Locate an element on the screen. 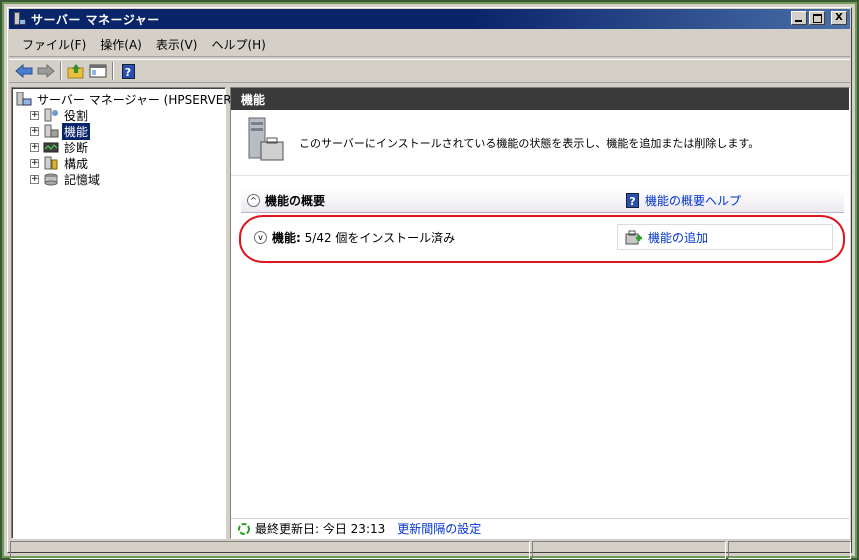 This screenshot has width=859, height=560. forward-button is located at coordinates (46, 71).